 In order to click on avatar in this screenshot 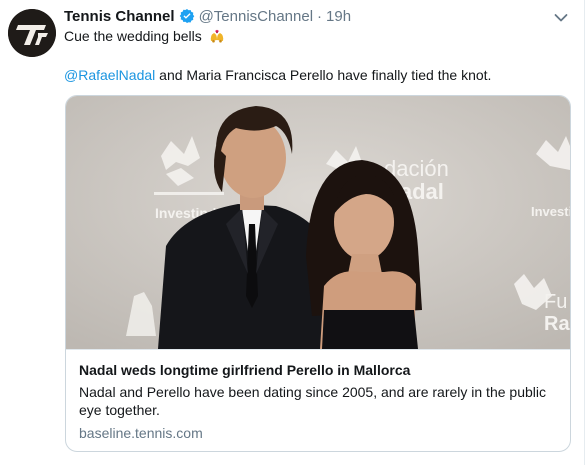, I will do `click(32, 33)`.